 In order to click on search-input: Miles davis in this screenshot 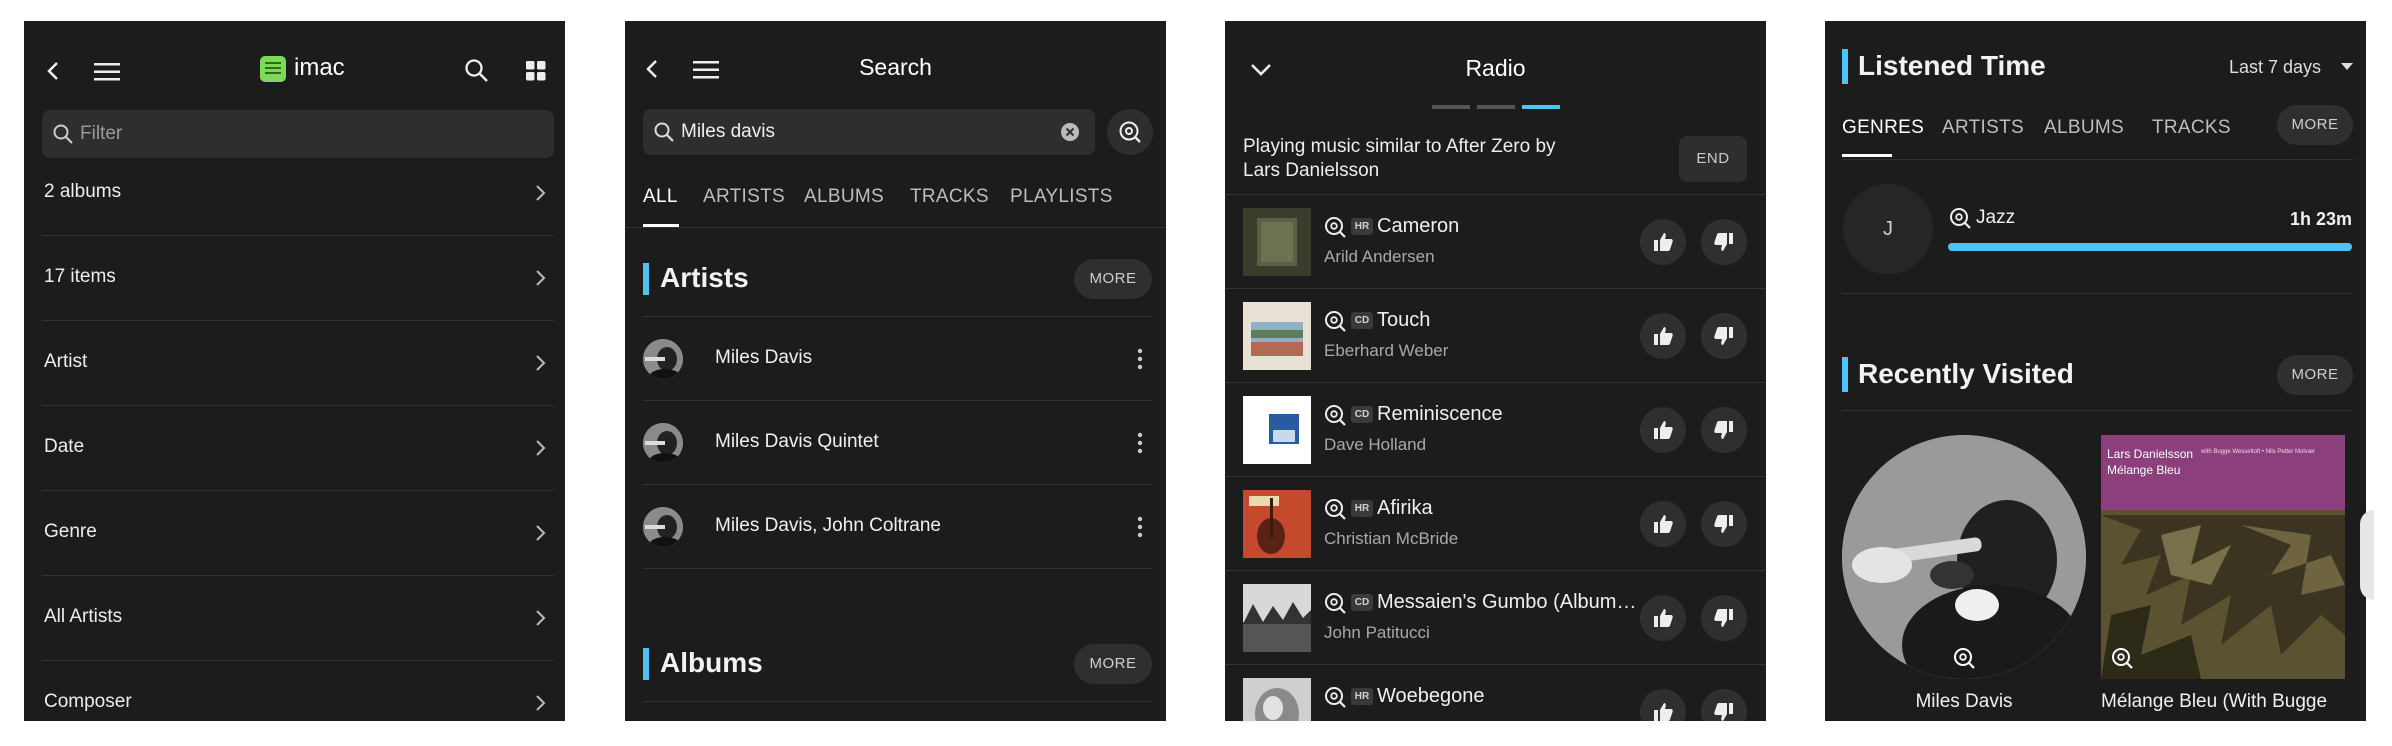, I will do `click(869, 132)`.